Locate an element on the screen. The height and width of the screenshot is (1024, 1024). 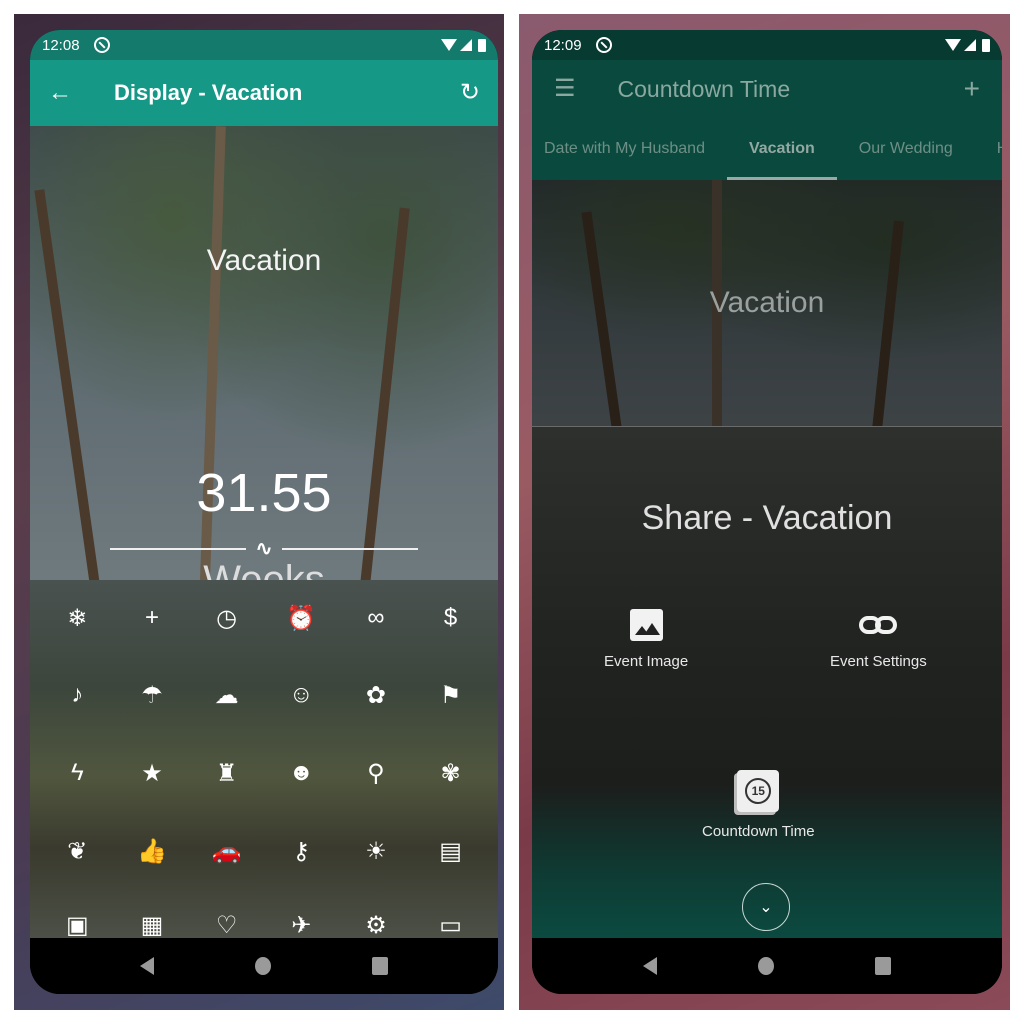
tab-hiking: Hiki is located at coordinates (988, 149).